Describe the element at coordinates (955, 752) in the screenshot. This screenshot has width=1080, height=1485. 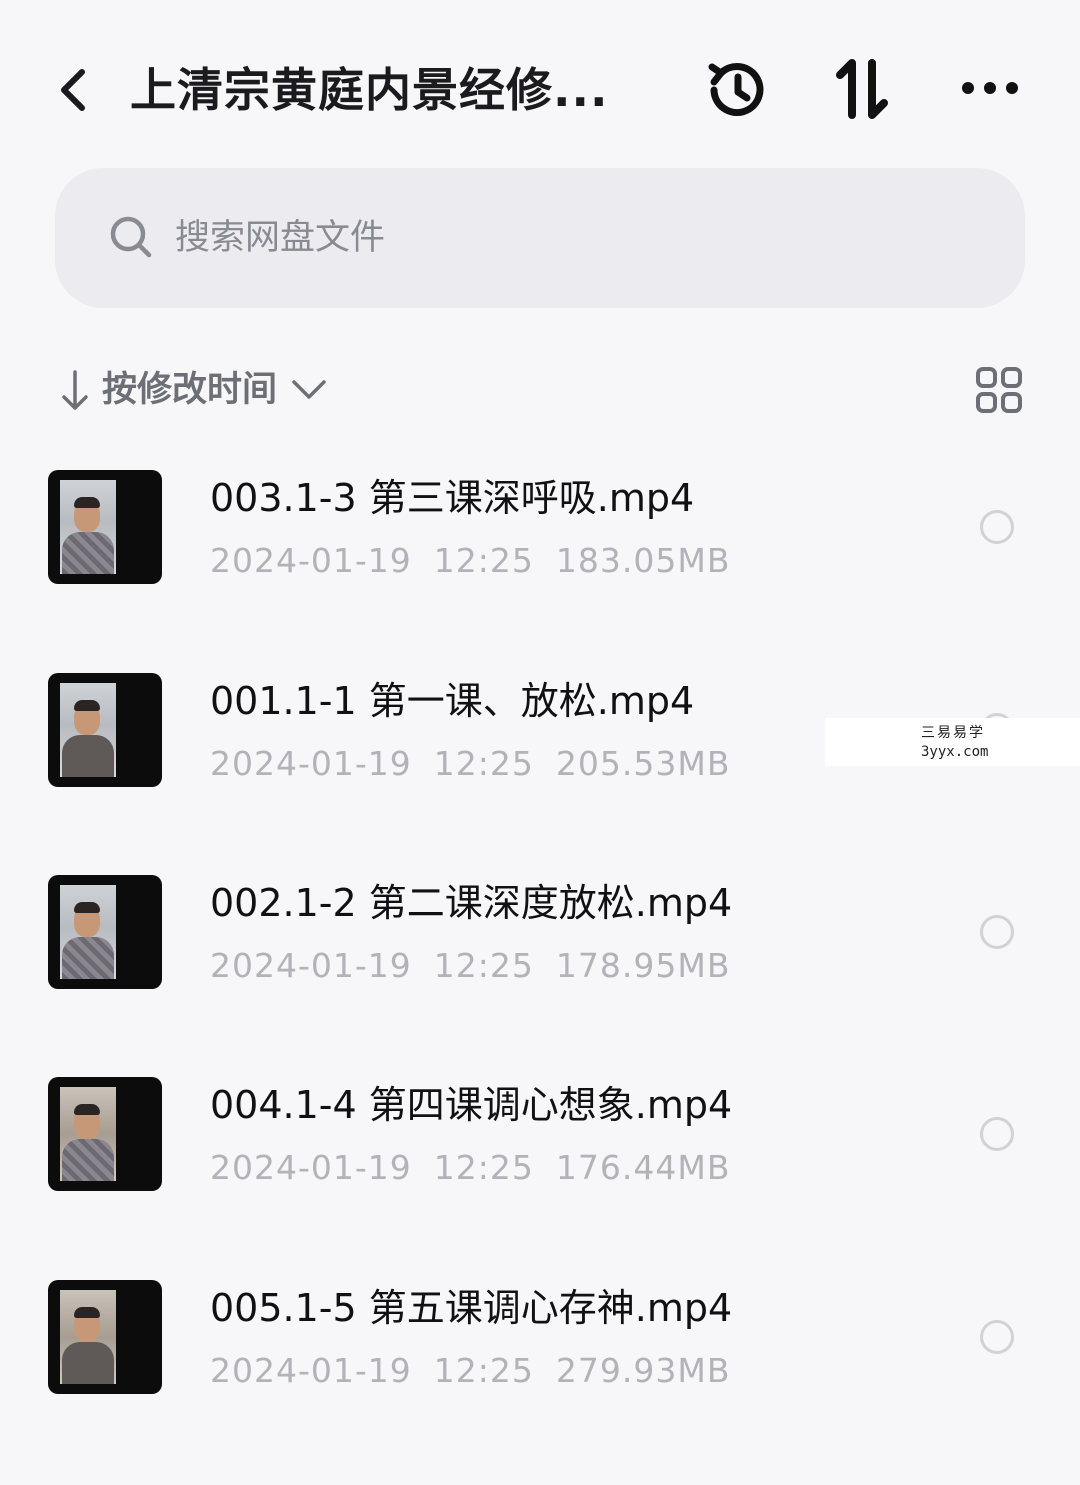
I see `watermark-url: 3yyx.com` at that location.